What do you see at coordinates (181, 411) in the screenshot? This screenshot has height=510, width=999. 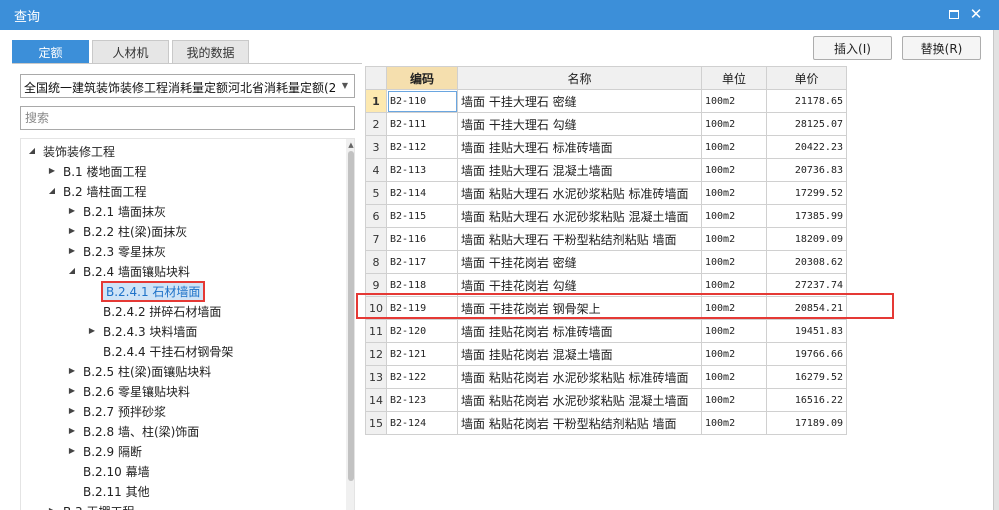 I see `tree-item: ▶ B.2.7 预拌砂浆` at bounding box center [181, 411].